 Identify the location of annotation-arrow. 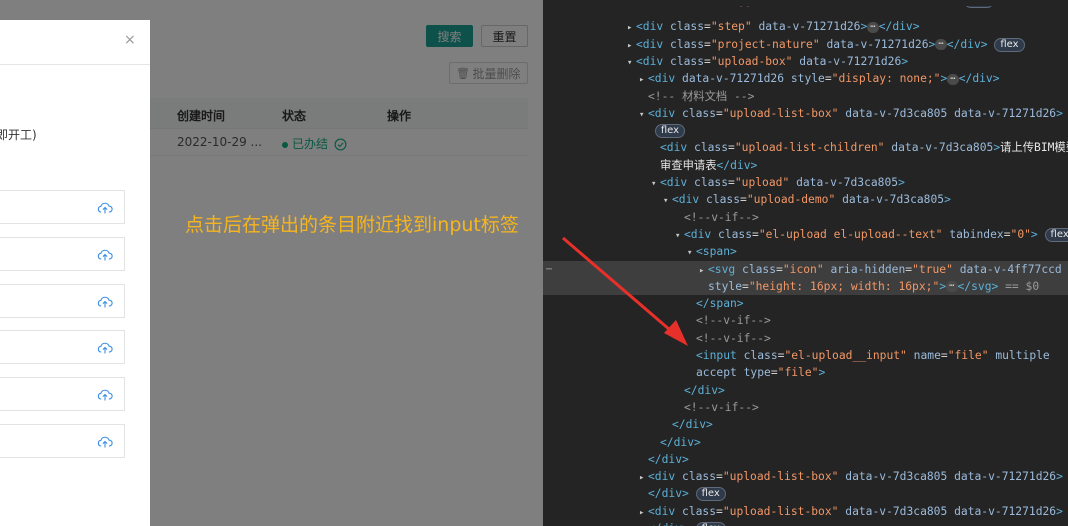
(625, 291).